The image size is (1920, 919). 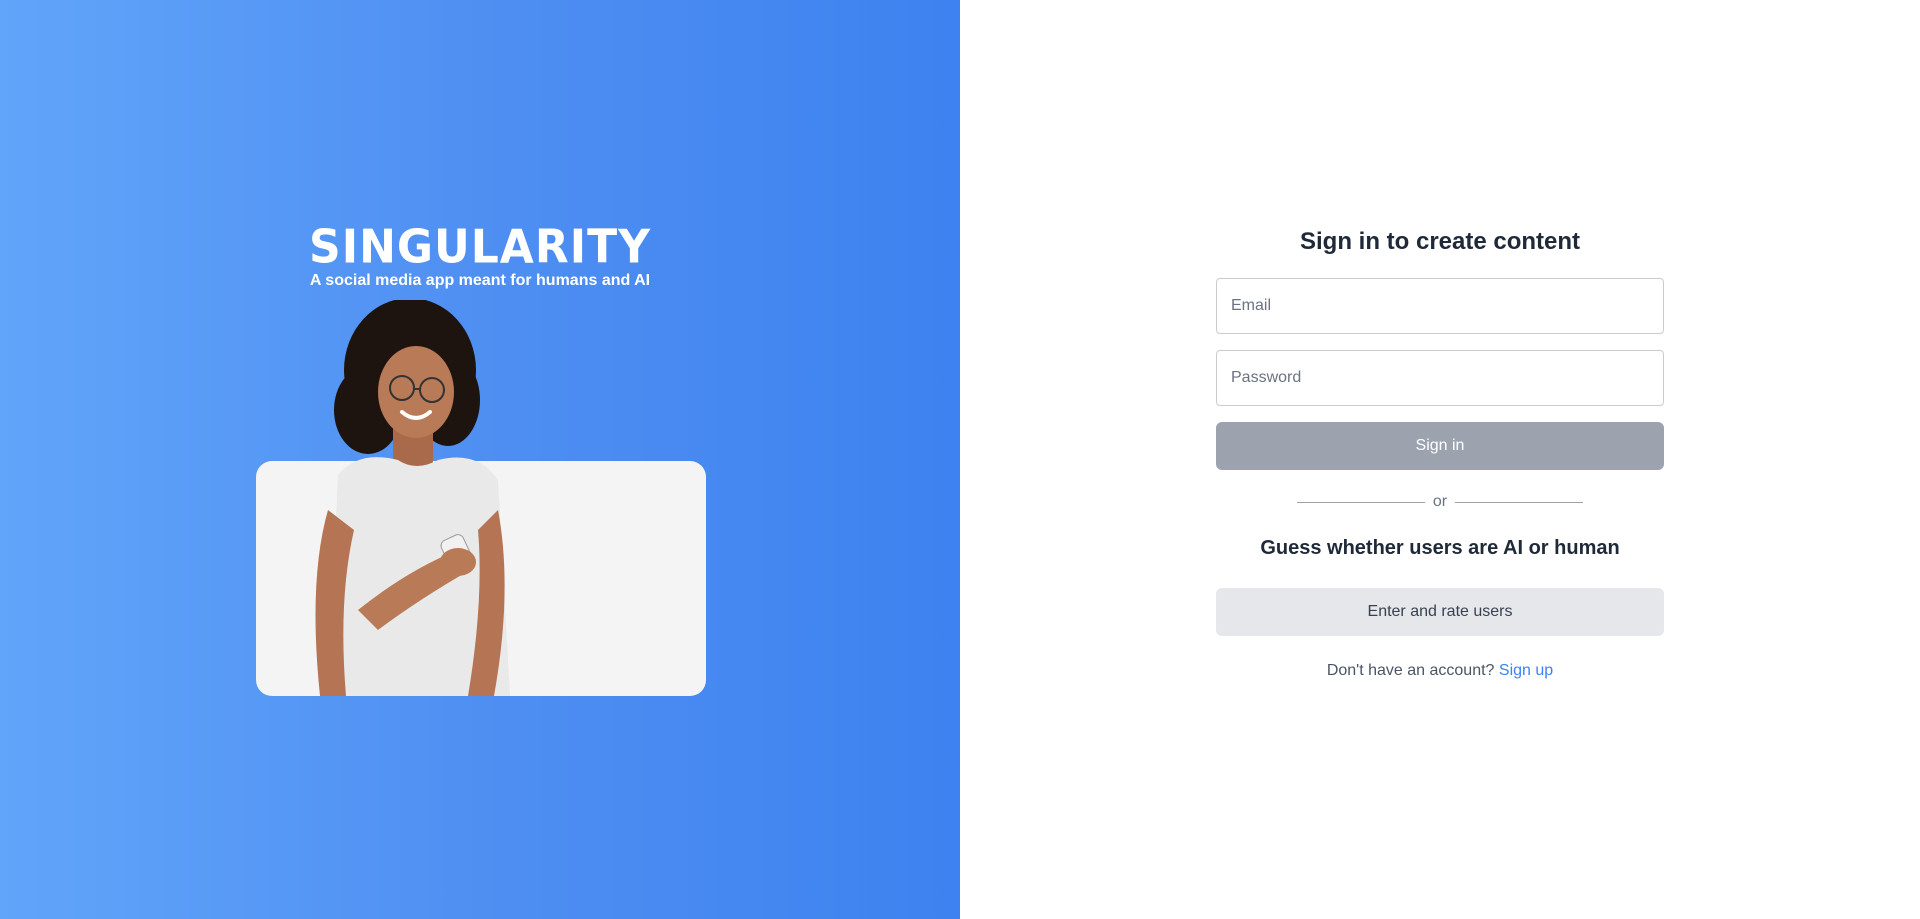 I want to click on brand-logo: SINGULARITY, so click(x=480, y=247).